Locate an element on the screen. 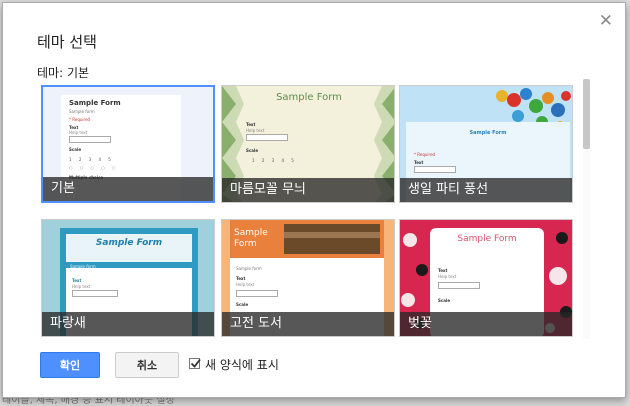  books-image is located at coordinates (332, 239).